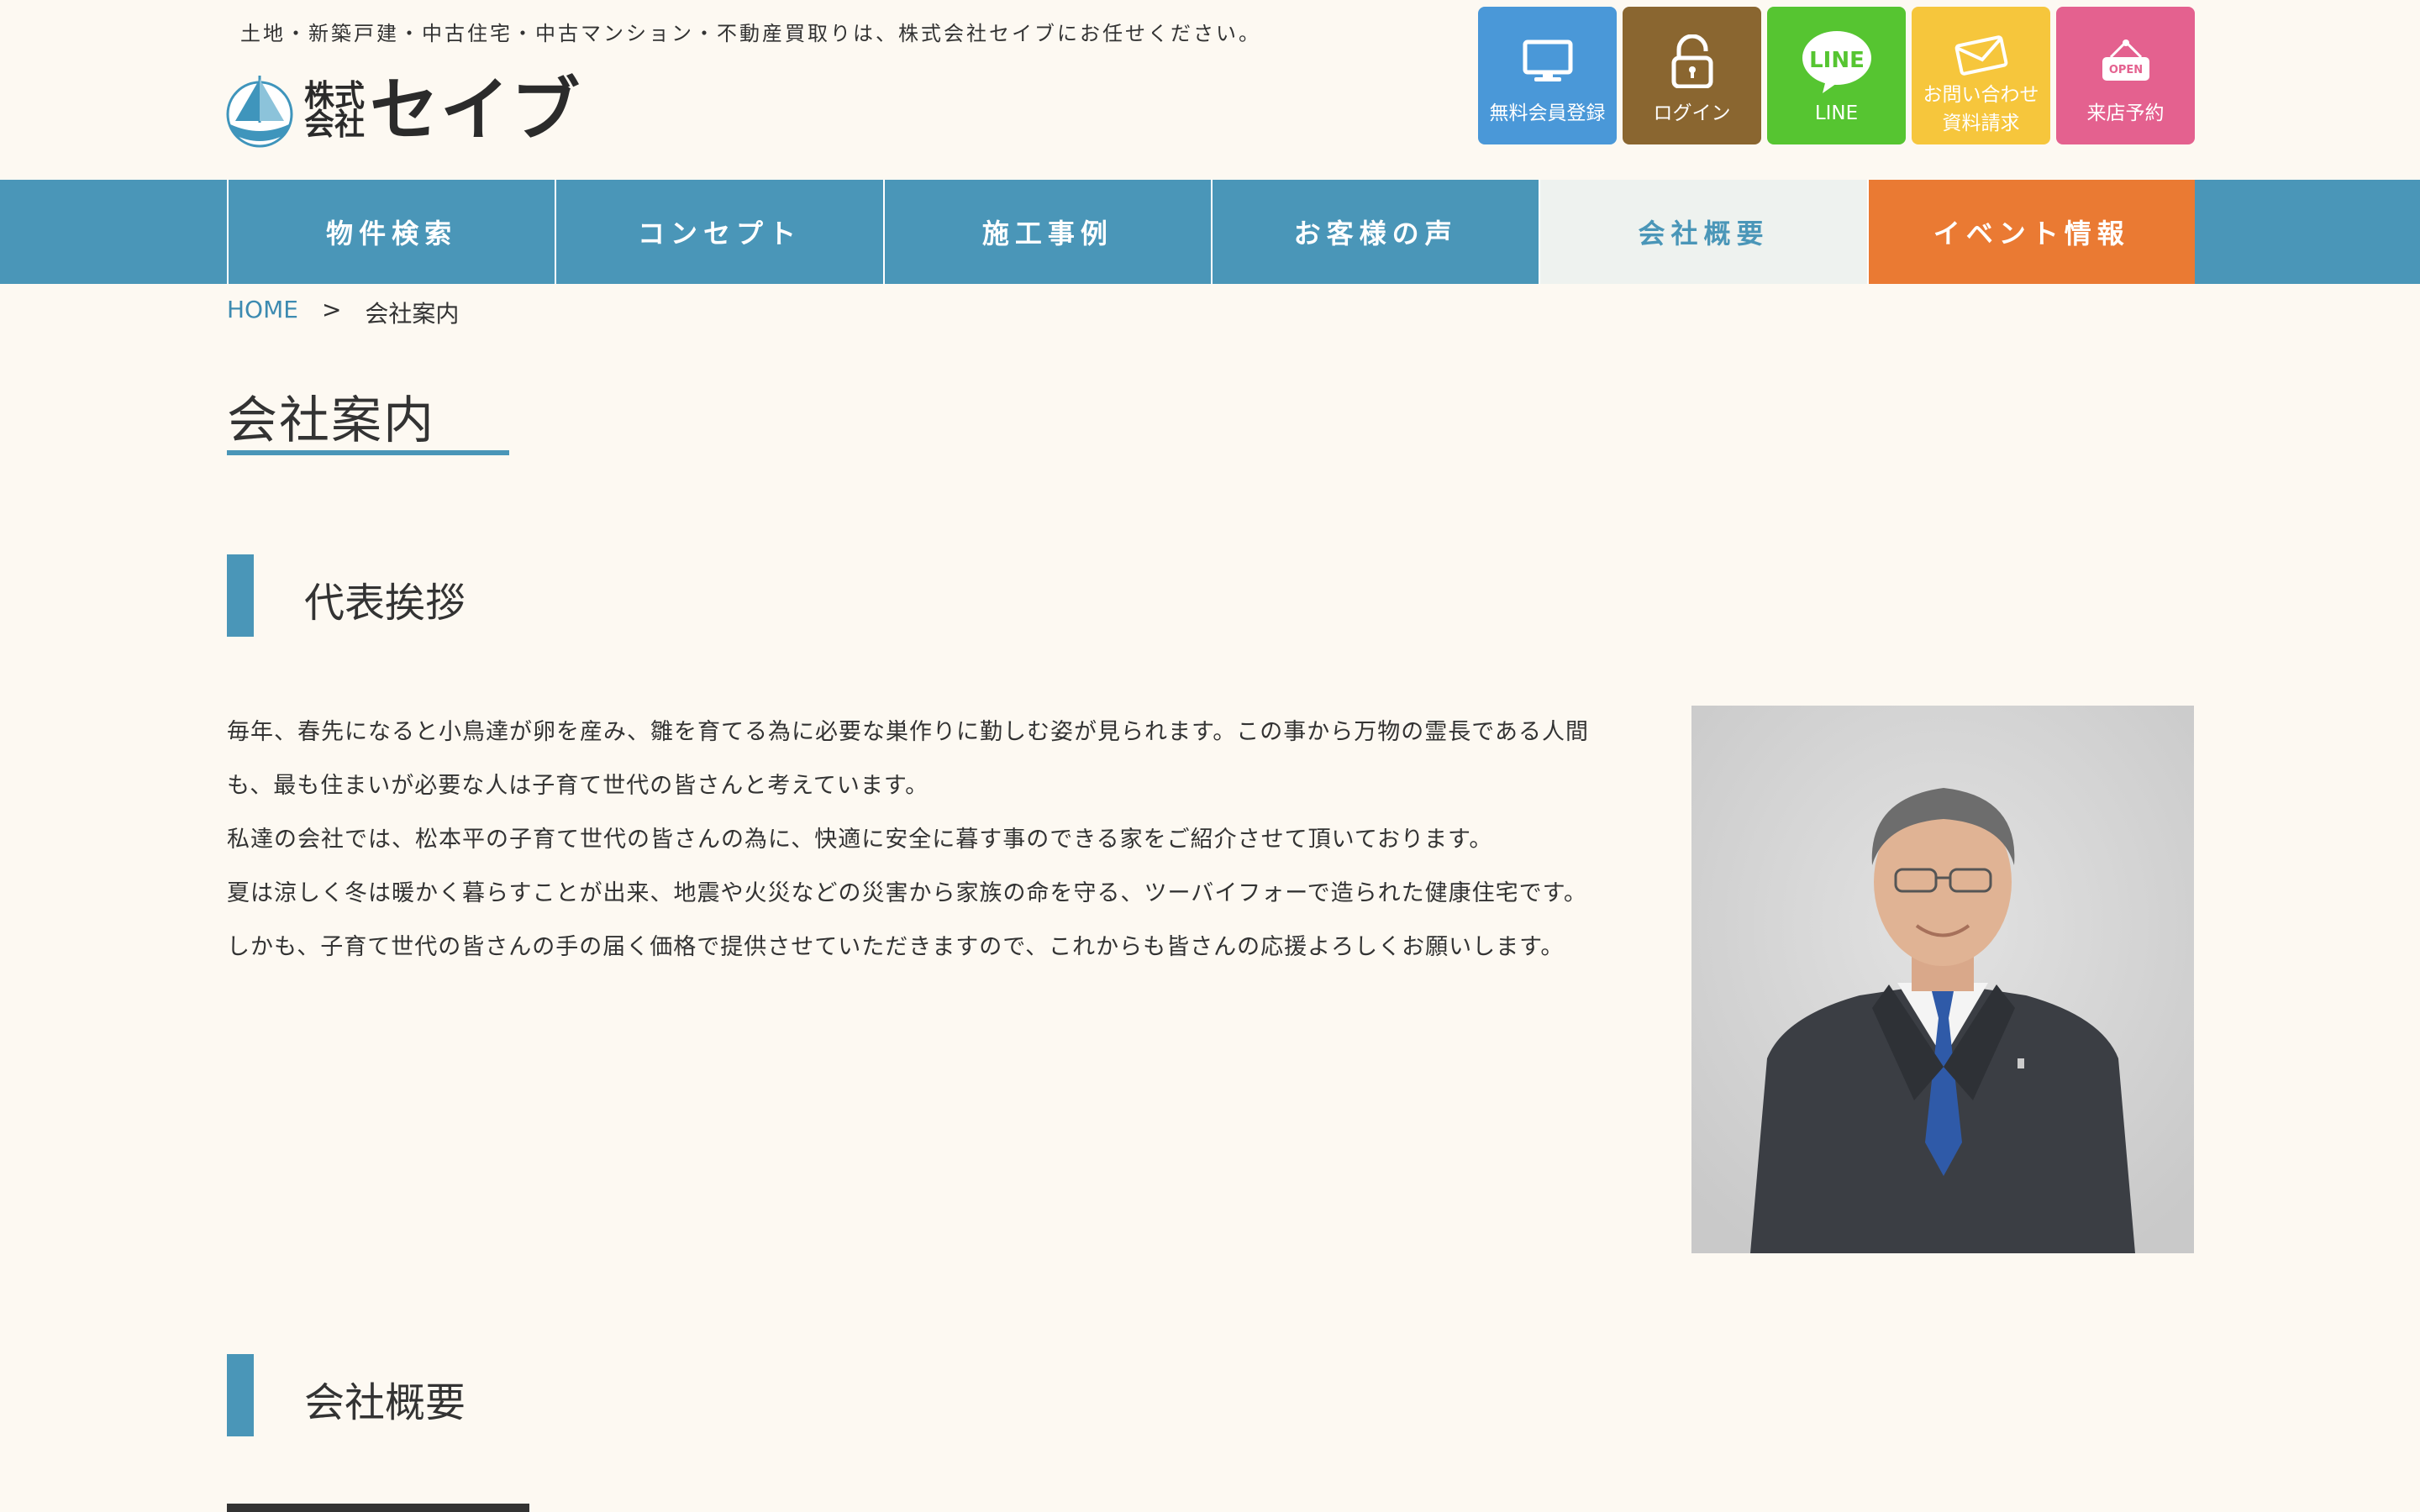  I want to click on president-portrait-image, so click(1942, 979).